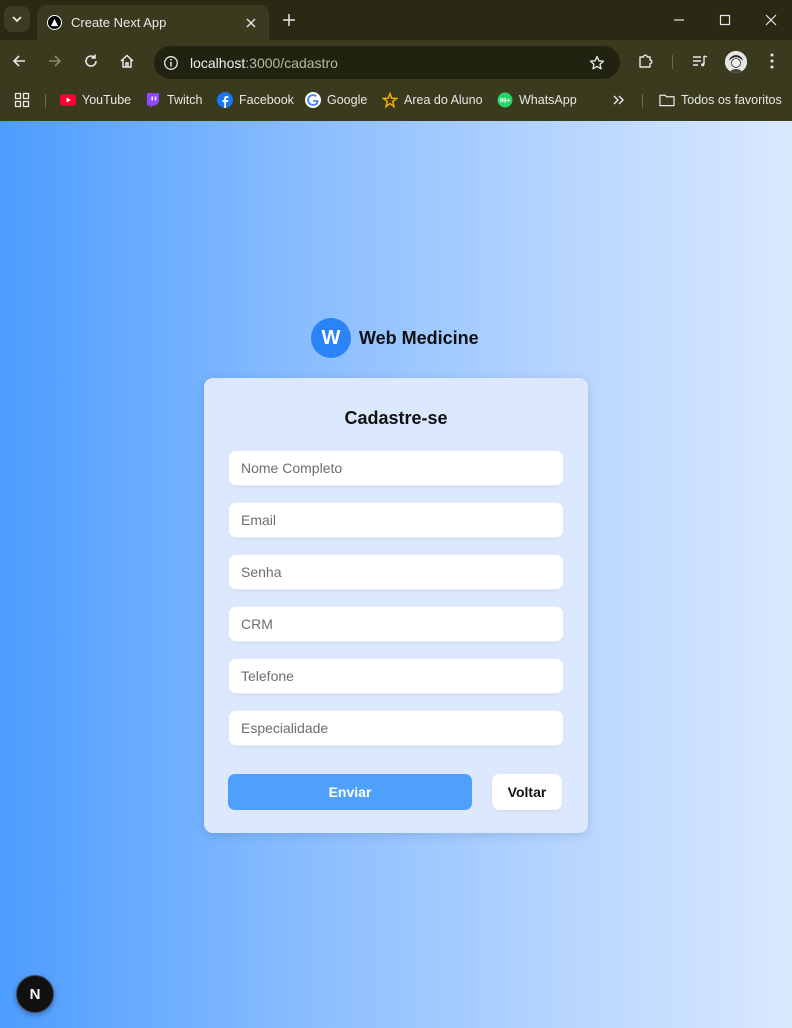 Image resolution: width=792 pixels, height=1028 pixels. What do you see at coordinates (171, 63) in the screenshot?
I see `site-info-icon` at bounding box center [171, 63].